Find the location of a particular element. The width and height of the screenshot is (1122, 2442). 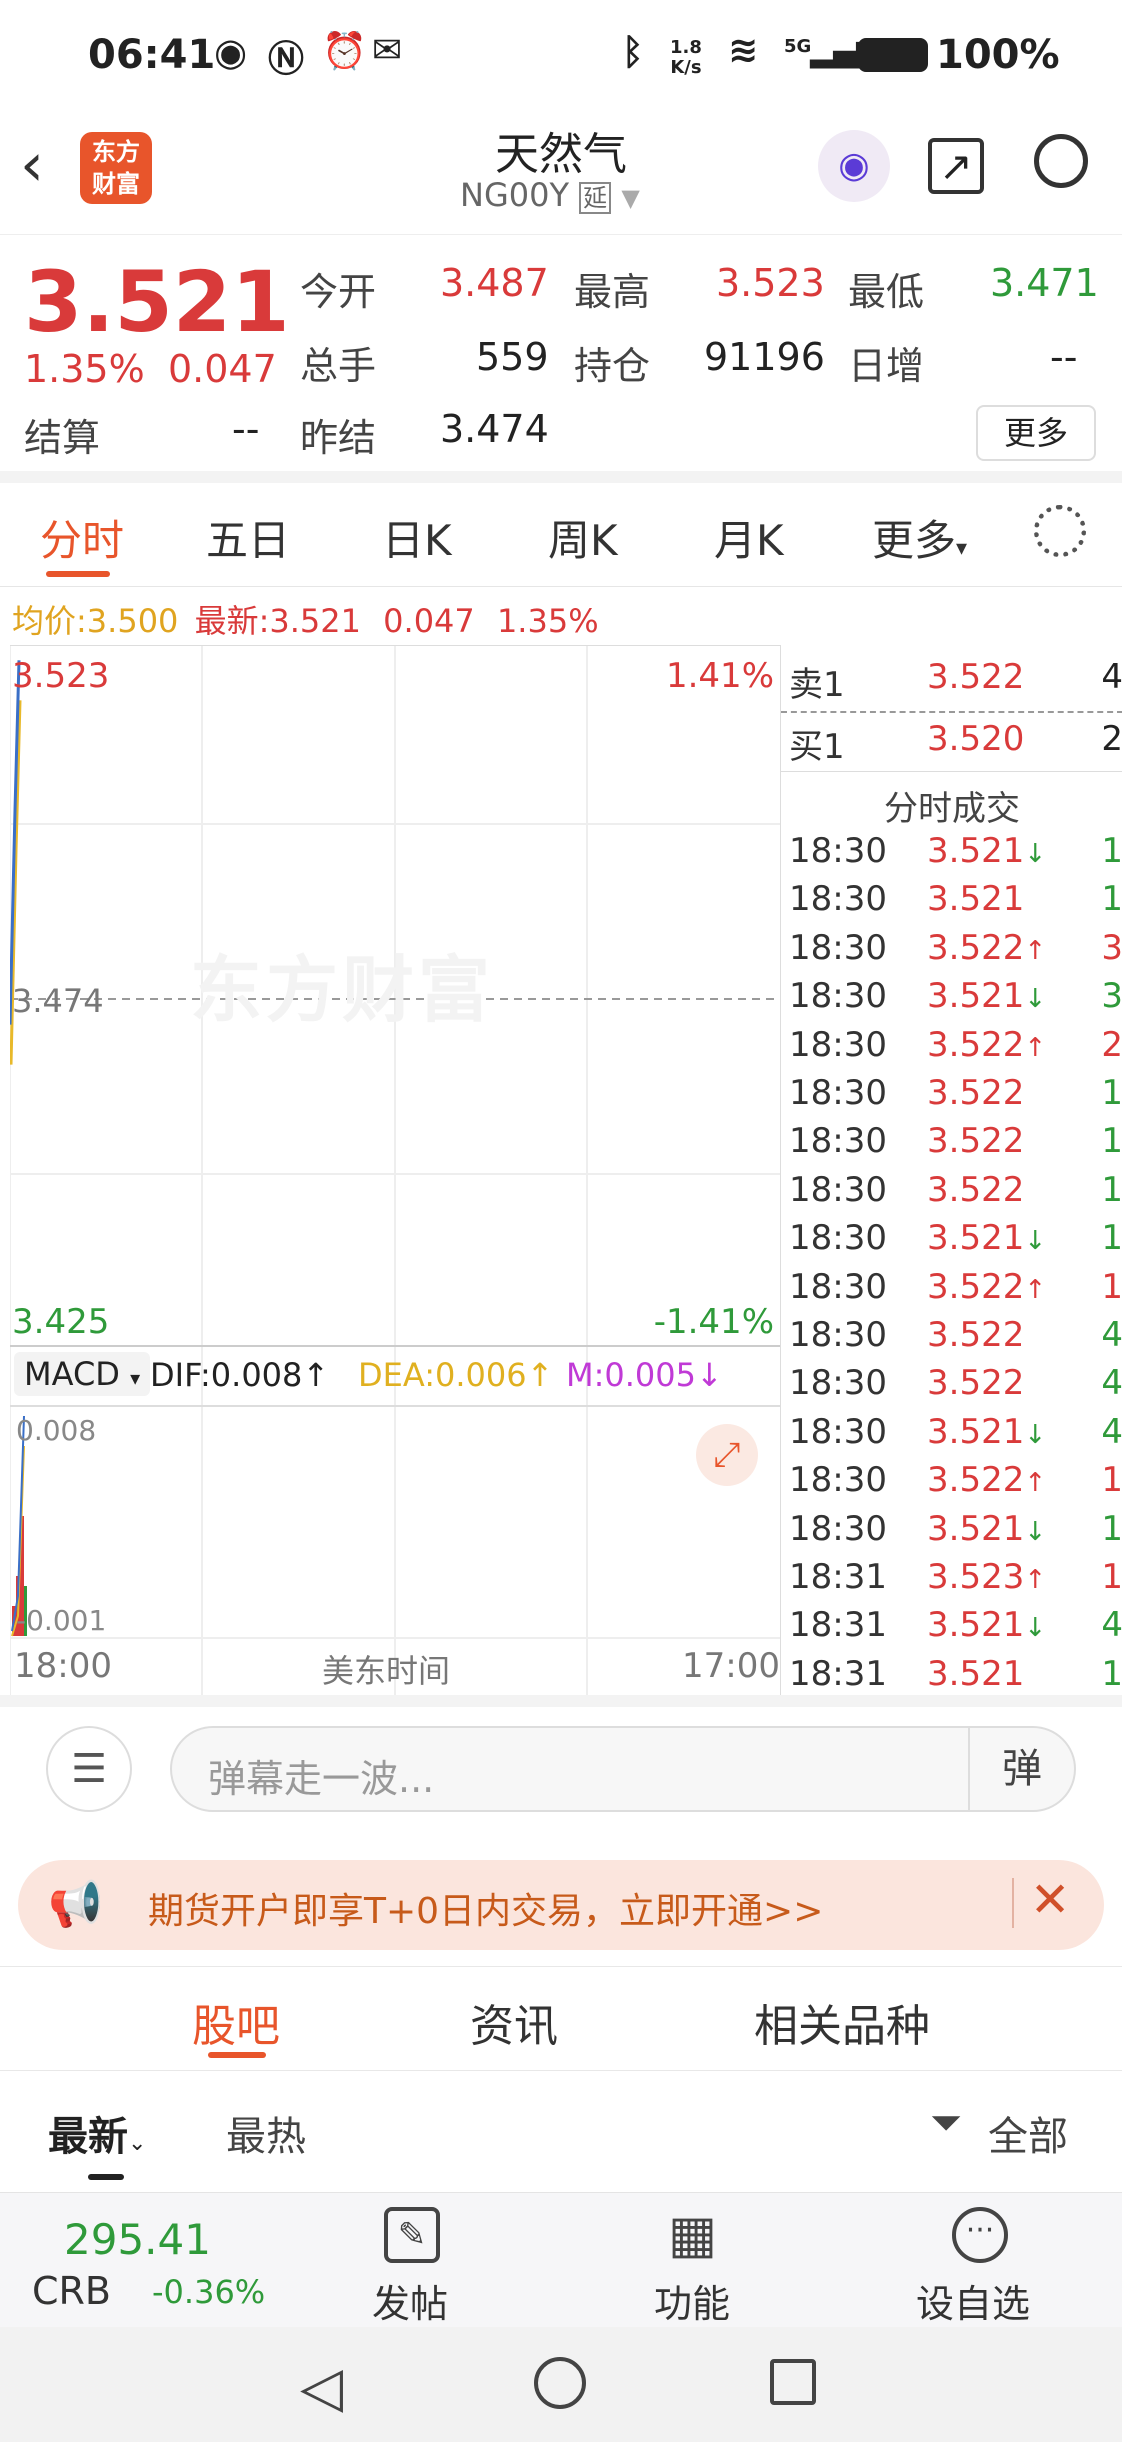

trade-price: 3.522↑ is located at coordinates (987, 947).